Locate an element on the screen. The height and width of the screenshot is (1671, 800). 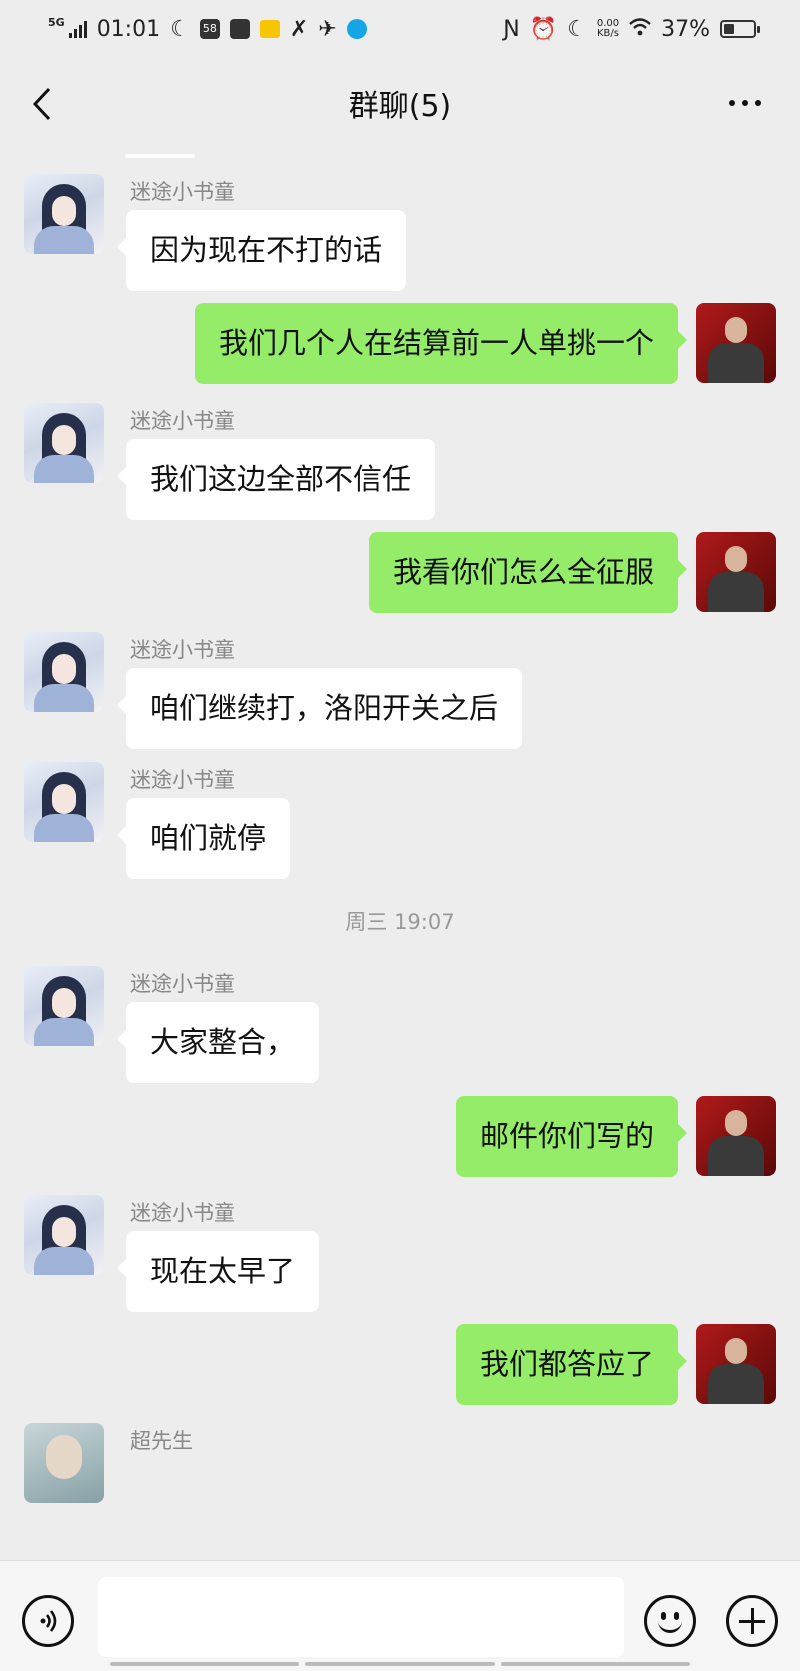
message-bubble: 咱们继续打，洛阳开关之后 is located at coordinates (319, 708).